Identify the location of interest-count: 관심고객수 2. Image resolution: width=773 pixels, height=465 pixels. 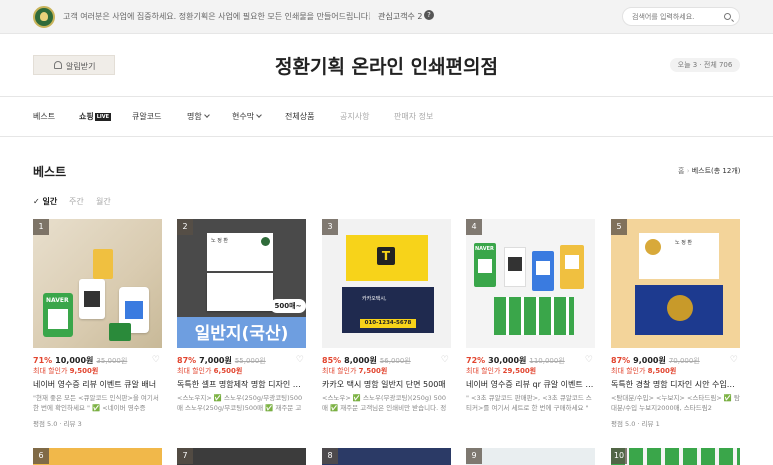
(400, 16).